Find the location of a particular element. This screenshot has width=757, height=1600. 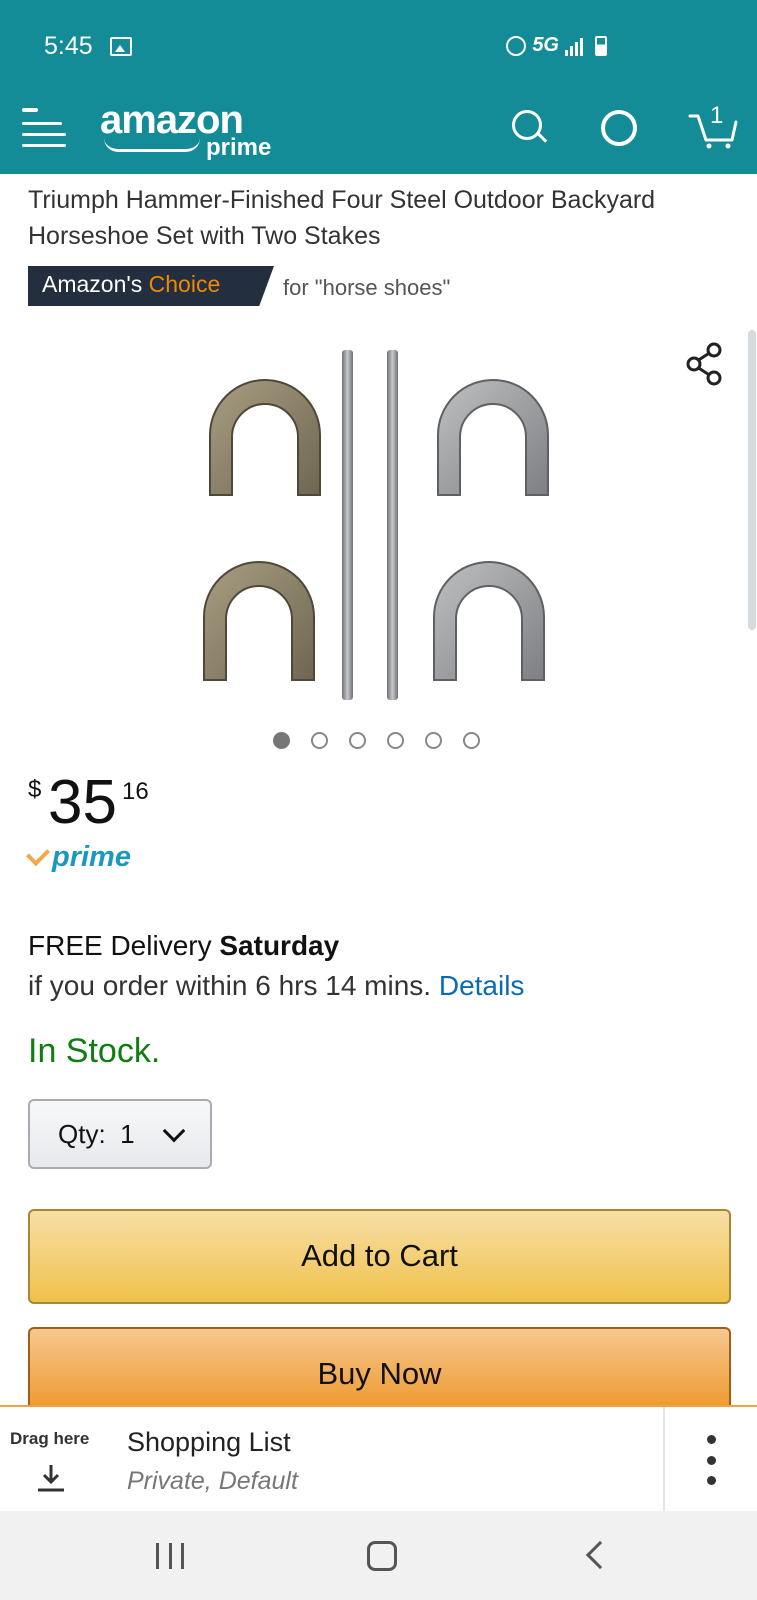

logo-prime-text: prime is located at coordinates (239, 147).